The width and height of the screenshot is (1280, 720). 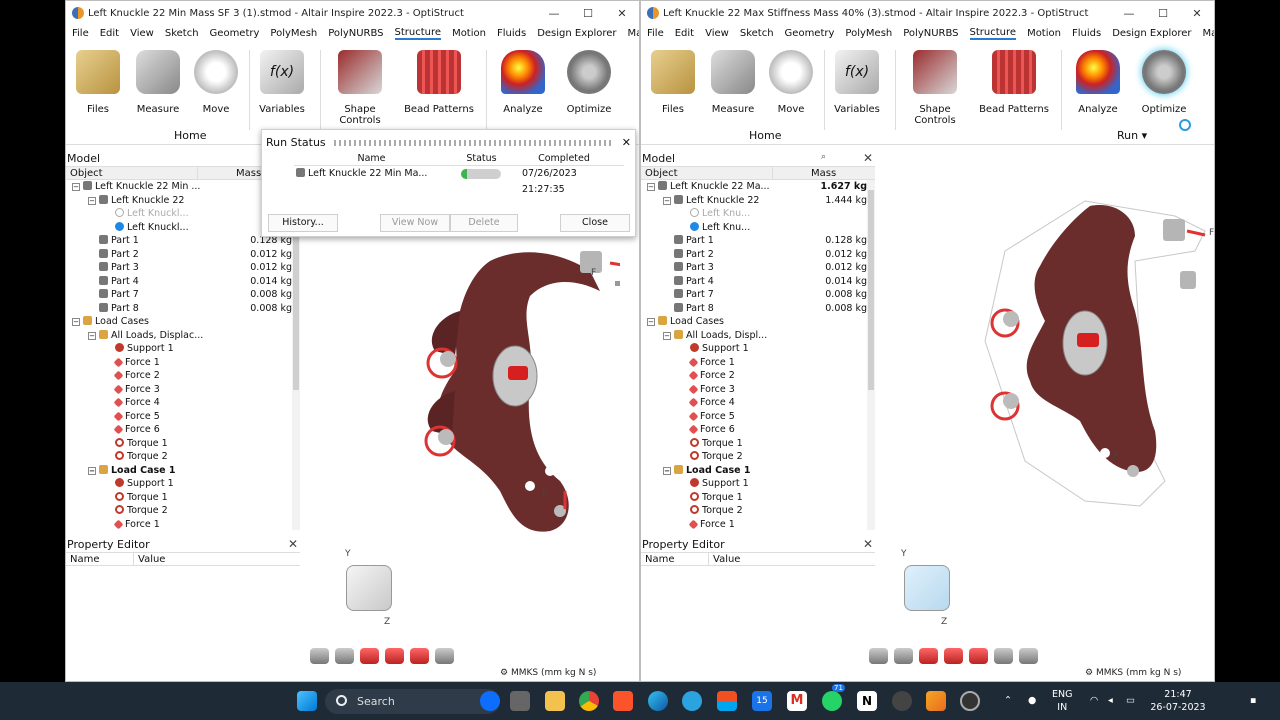 What do you see at coordinates (1178, 701) in the screenshot?
I see `clock: 21:47 26-07-2023` at bounding box center [1178, 701].